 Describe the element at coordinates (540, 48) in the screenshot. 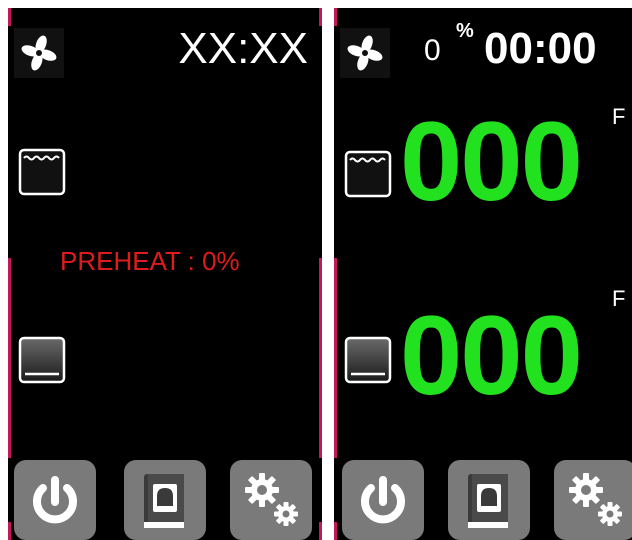

I see `clock-display: 00:00` at that location.